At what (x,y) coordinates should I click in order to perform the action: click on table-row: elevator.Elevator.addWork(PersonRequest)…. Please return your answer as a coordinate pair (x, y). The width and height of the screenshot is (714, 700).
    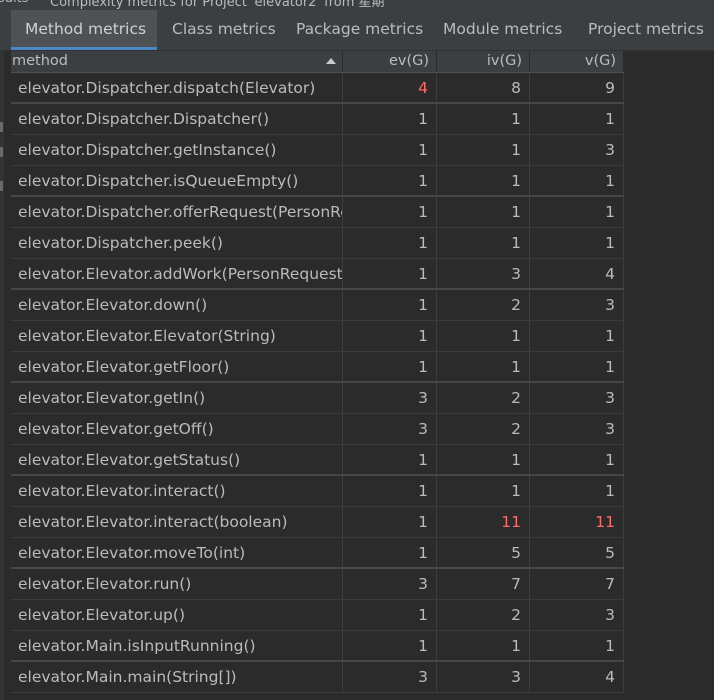
    Looking at the image, I should click on (317, 274).